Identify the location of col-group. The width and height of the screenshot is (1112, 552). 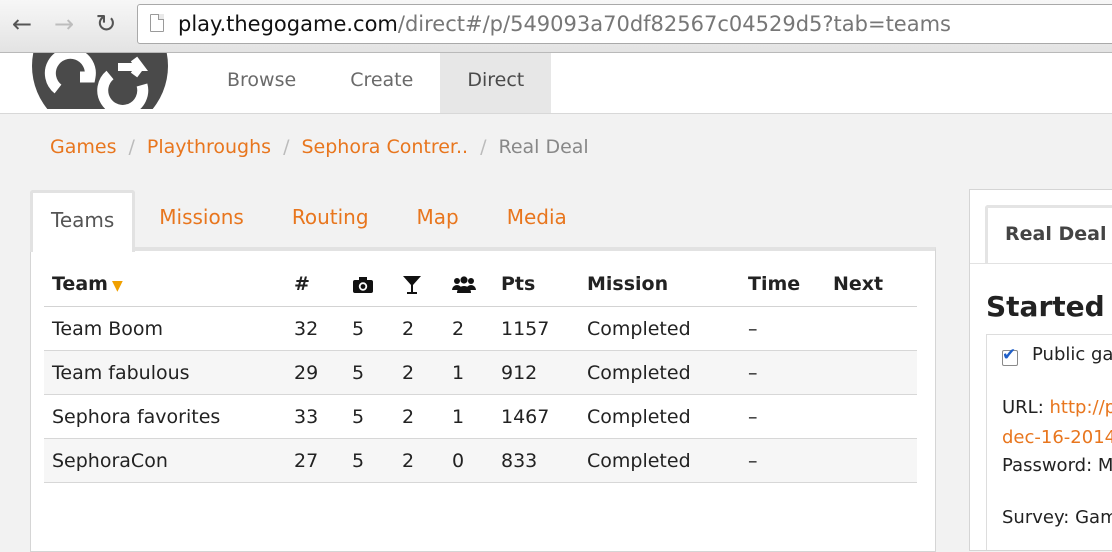
(476, 284).